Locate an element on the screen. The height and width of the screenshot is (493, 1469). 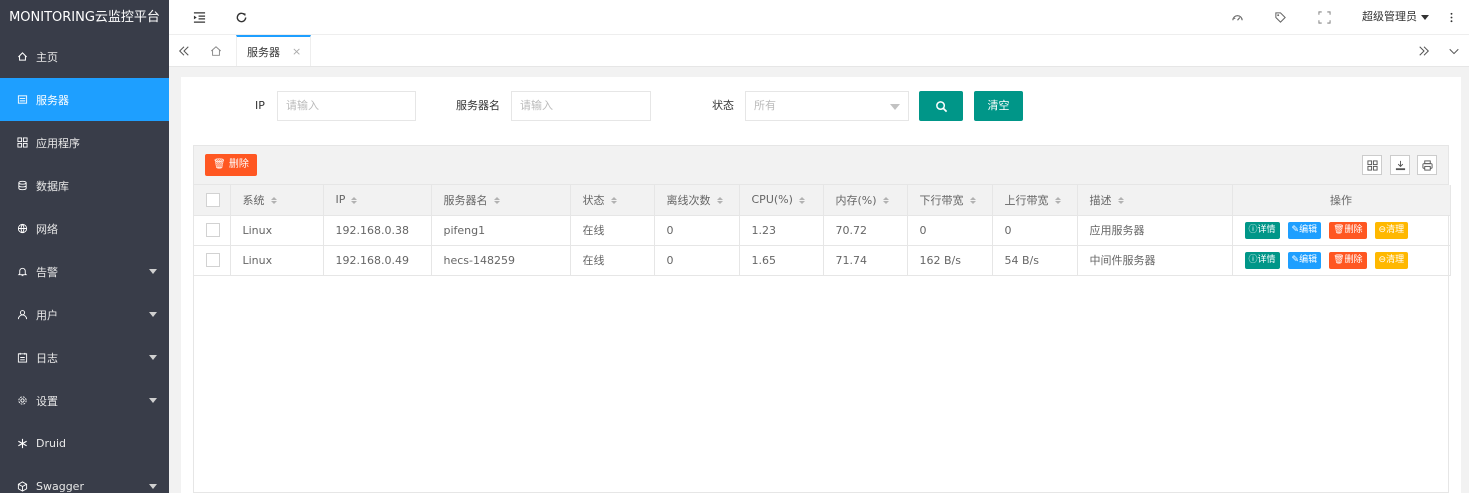
column-header: 离线次数 is located at coordinates (697, 200).